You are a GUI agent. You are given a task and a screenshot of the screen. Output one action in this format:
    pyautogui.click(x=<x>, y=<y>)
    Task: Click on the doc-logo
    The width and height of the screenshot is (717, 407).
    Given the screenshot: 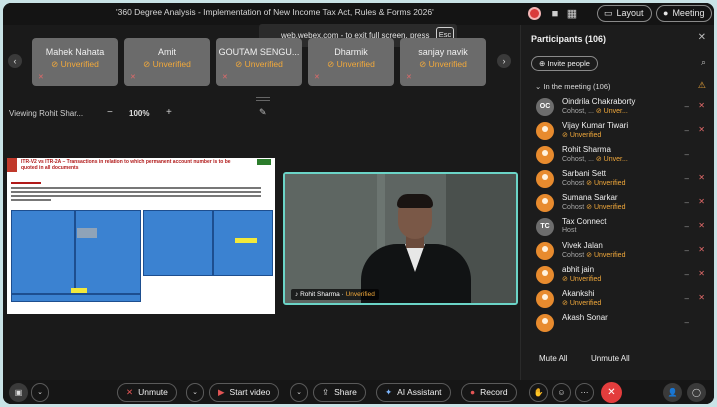 What is the action you would take?
    pyautogui.click(x=264, y=162)
    